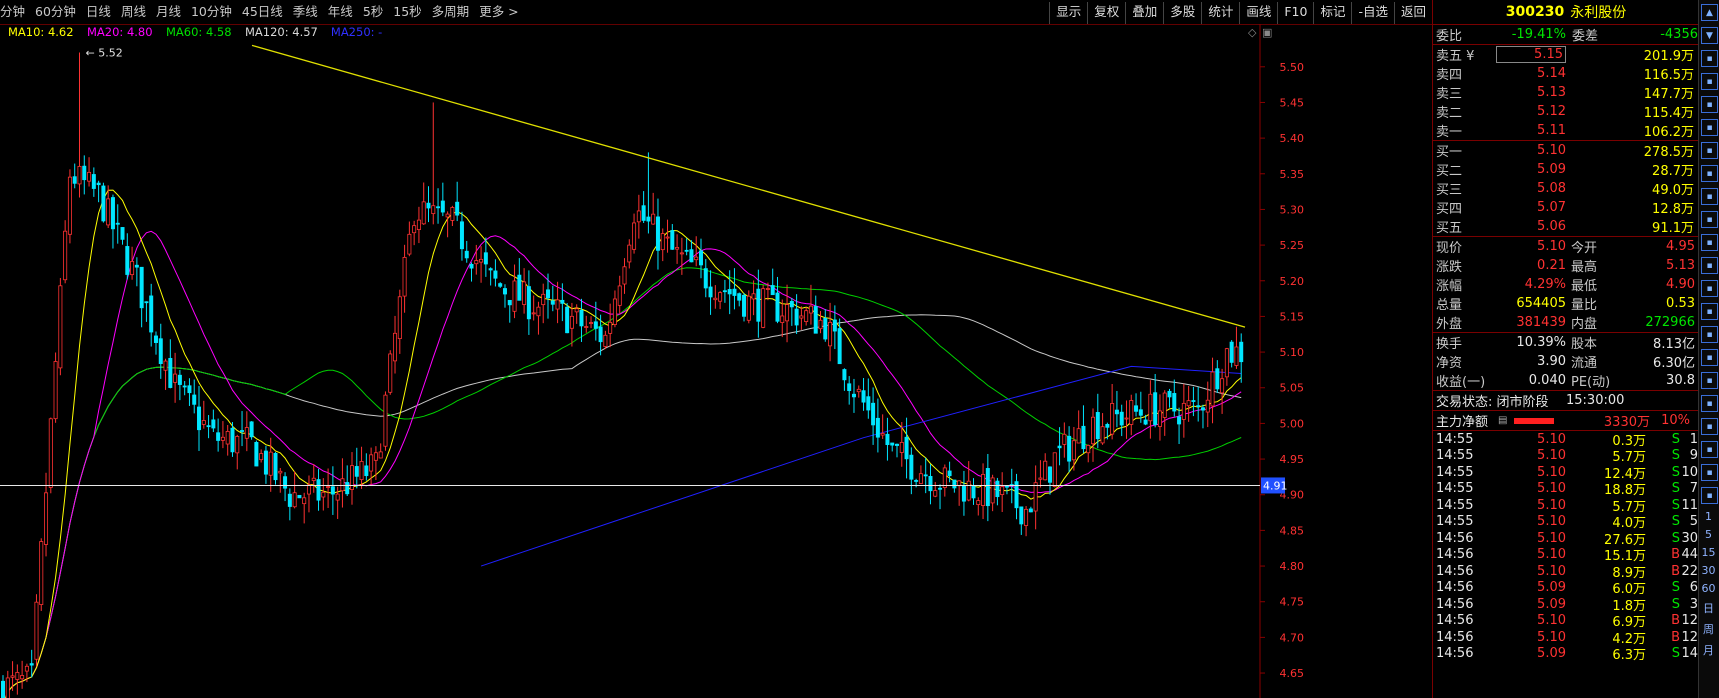  Describe the element at coordinates (1566, 322) in the screenshot. I see `quote-row: 外盘 381439 内盘 272966` at that location.